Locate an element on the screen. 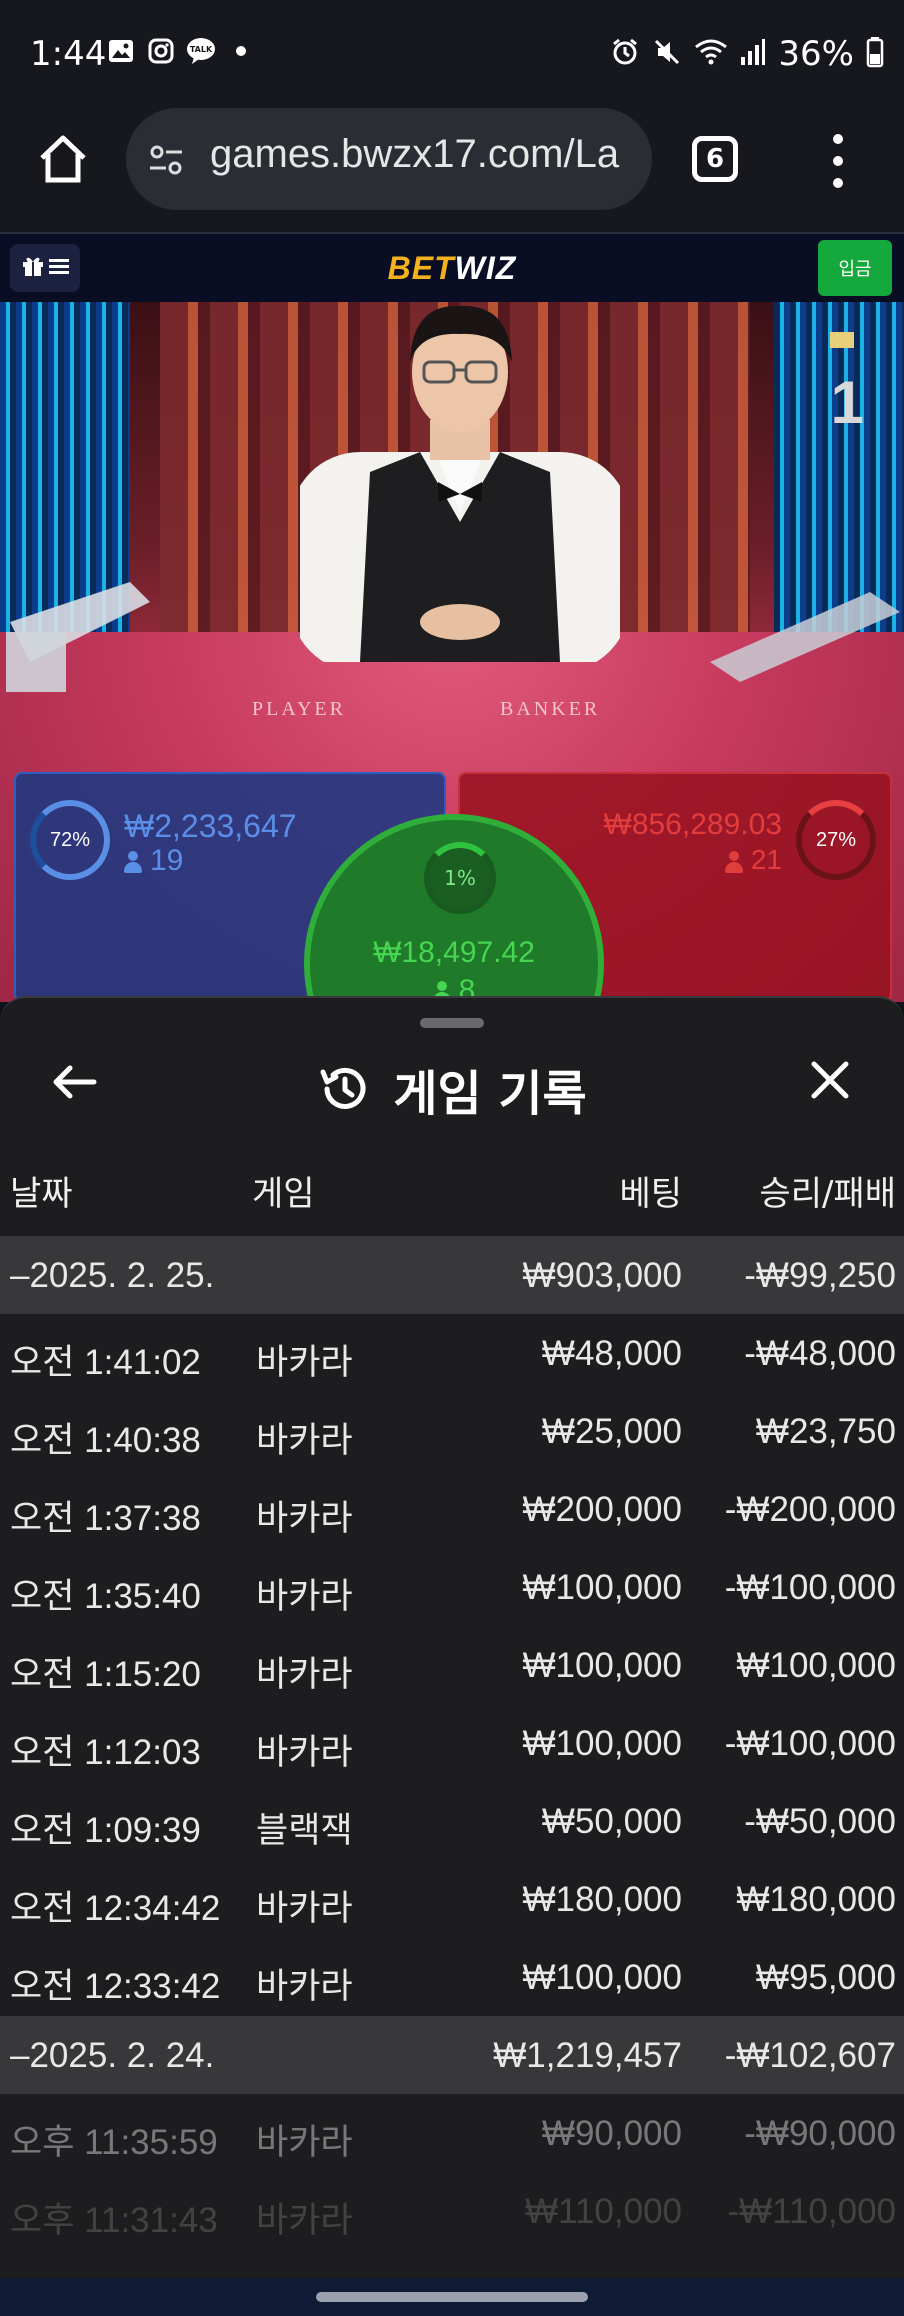  row-time: 오전 12:33:42 is located at coordinates (115, 1986).